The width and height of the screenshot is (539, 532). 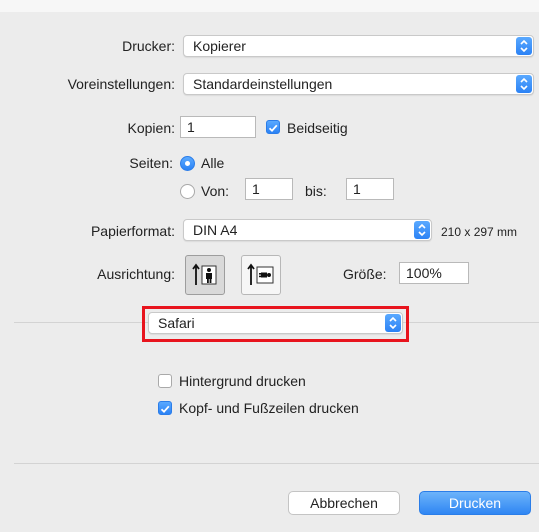 What do you see at coordinates (370, 189) in the screenshot?
I see `pages-to-field: 1` at bounding box center [370, 189].